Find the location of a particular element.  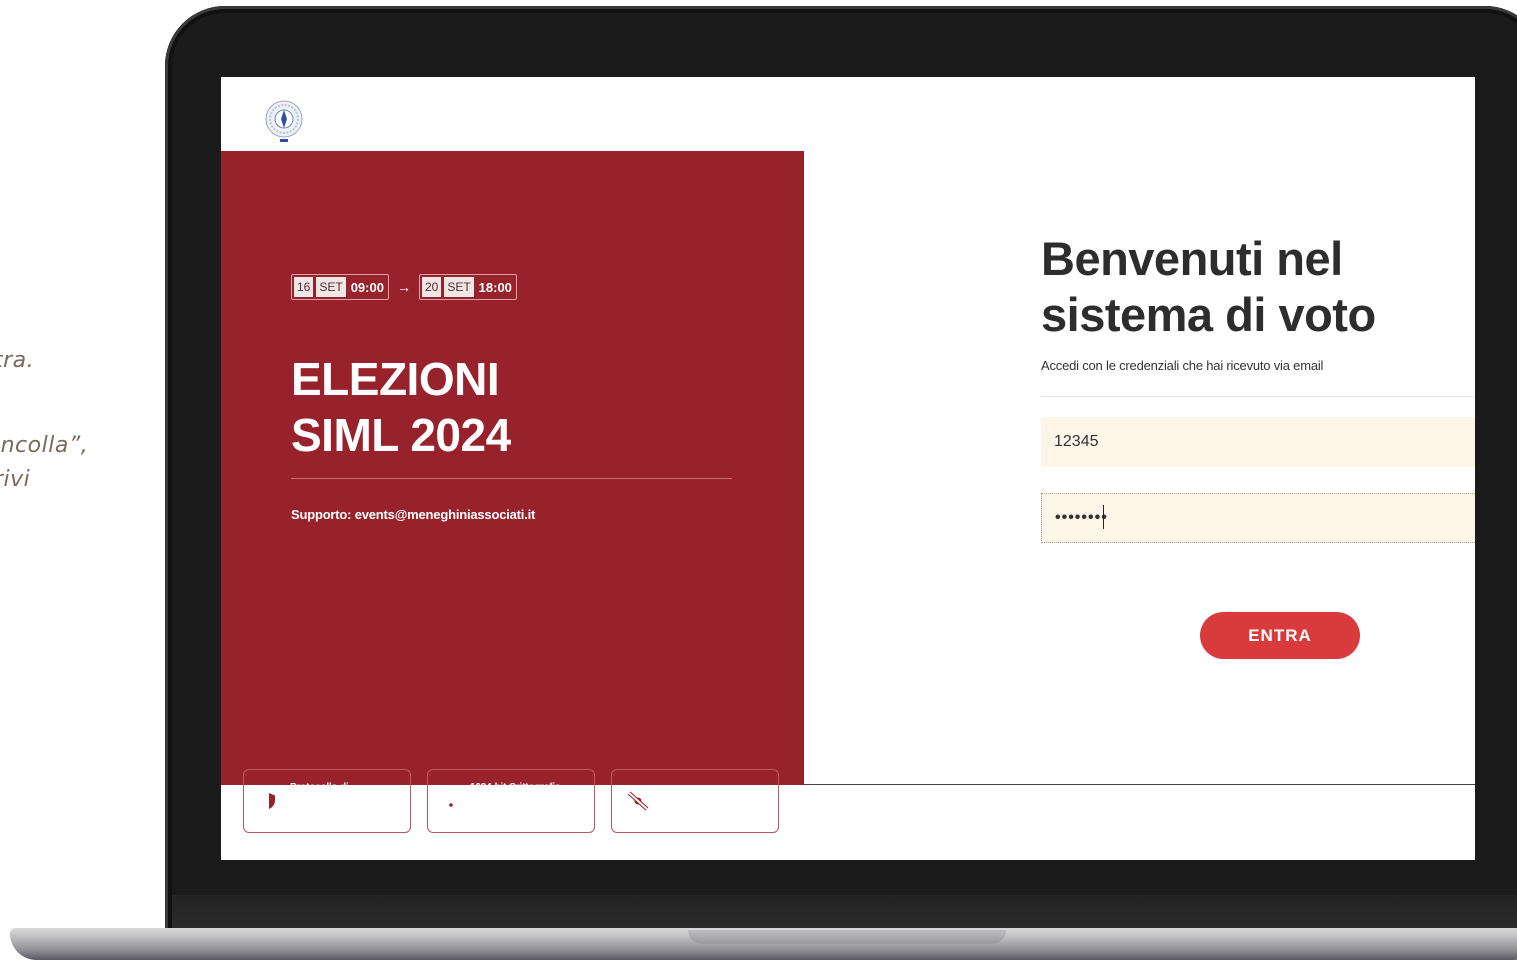

shield-icon is located at coordinates (269, 801).